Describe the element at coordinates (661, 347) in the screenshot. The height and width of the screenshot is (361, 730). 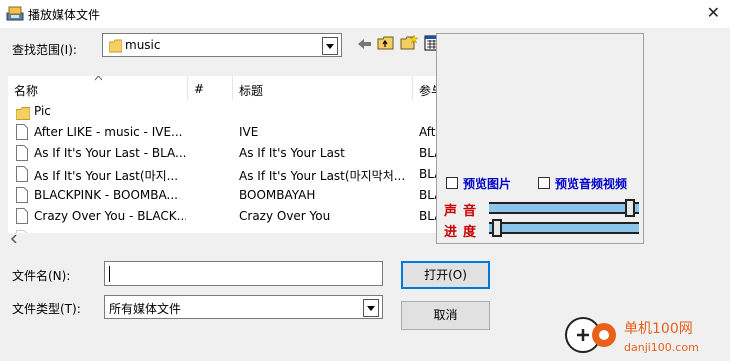
I see `watermark-url: danji100.com` at that location.